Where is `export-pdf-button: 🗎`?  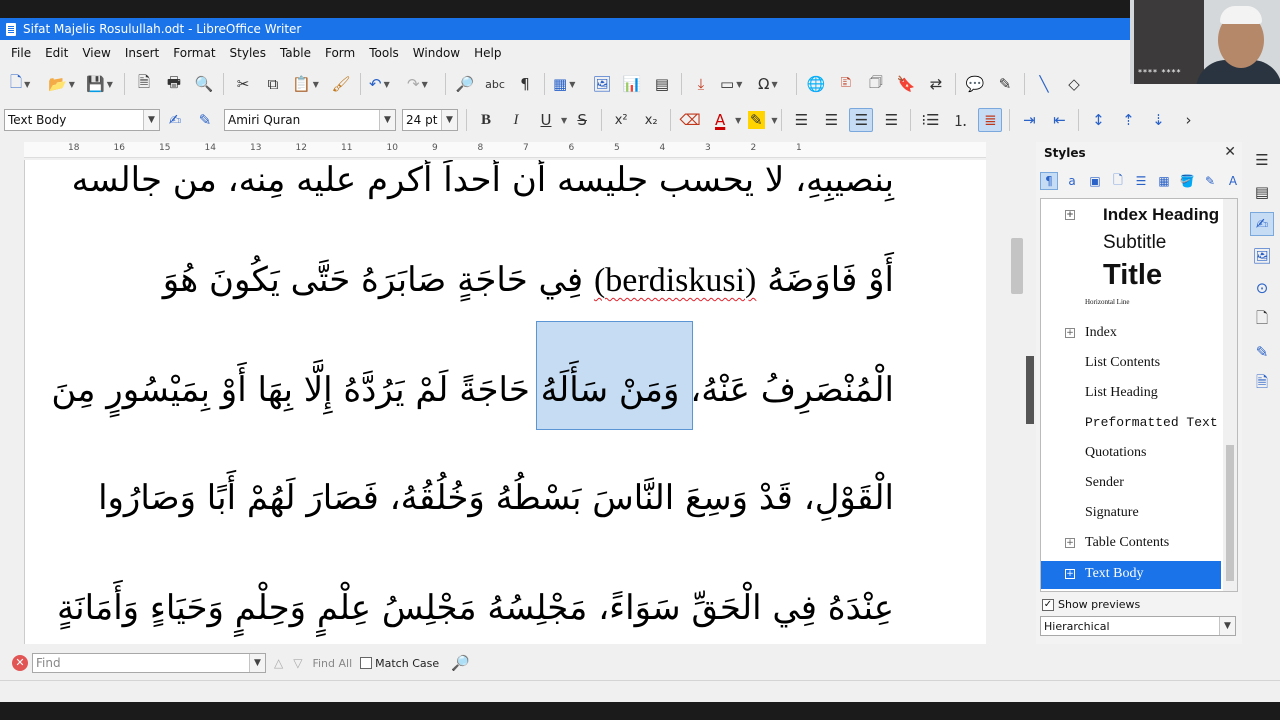 export-pdf-button: 🗎 is located at coordinates (144, 84).